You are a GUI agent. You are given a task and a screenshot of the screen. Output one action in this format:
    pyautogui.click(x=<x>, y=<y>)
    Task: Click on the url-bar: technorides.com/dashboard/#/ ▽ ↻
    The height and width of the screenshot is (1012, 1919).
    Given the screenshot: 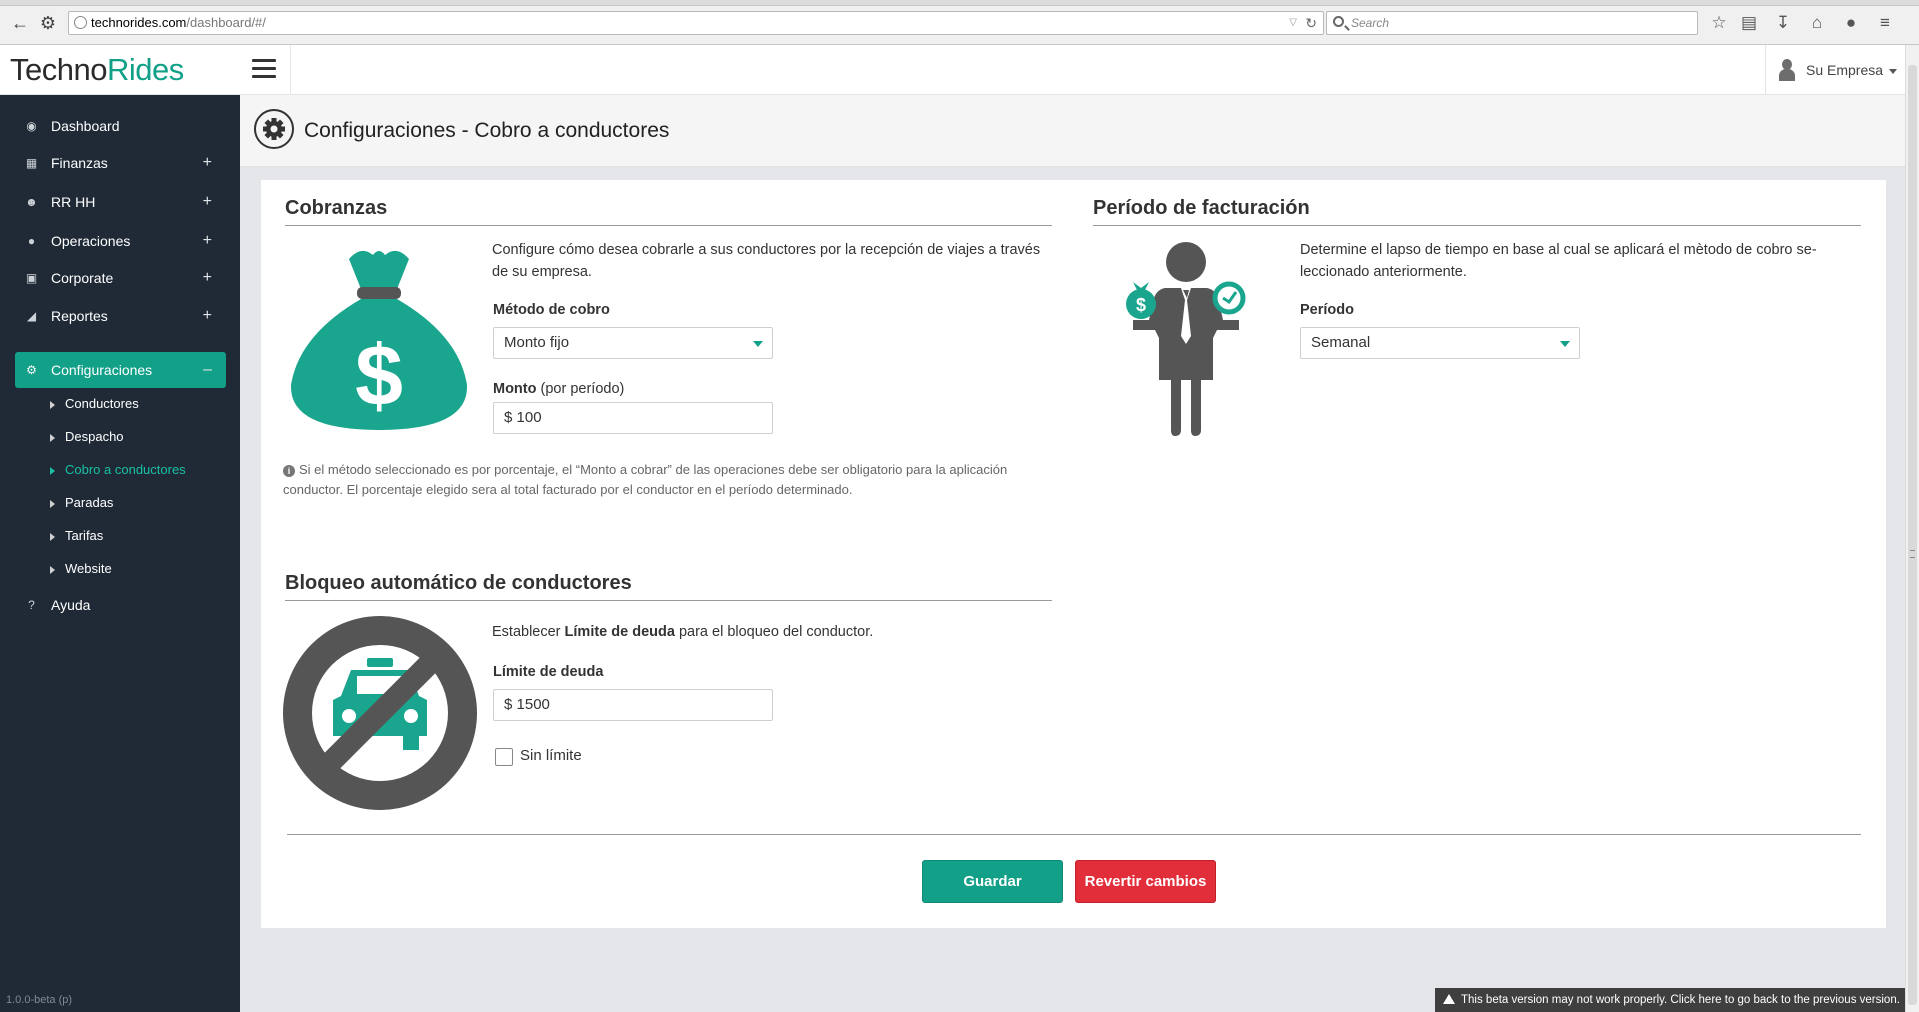 What is the action you would take?
    pyautogui.click(x=696, y=23)
    